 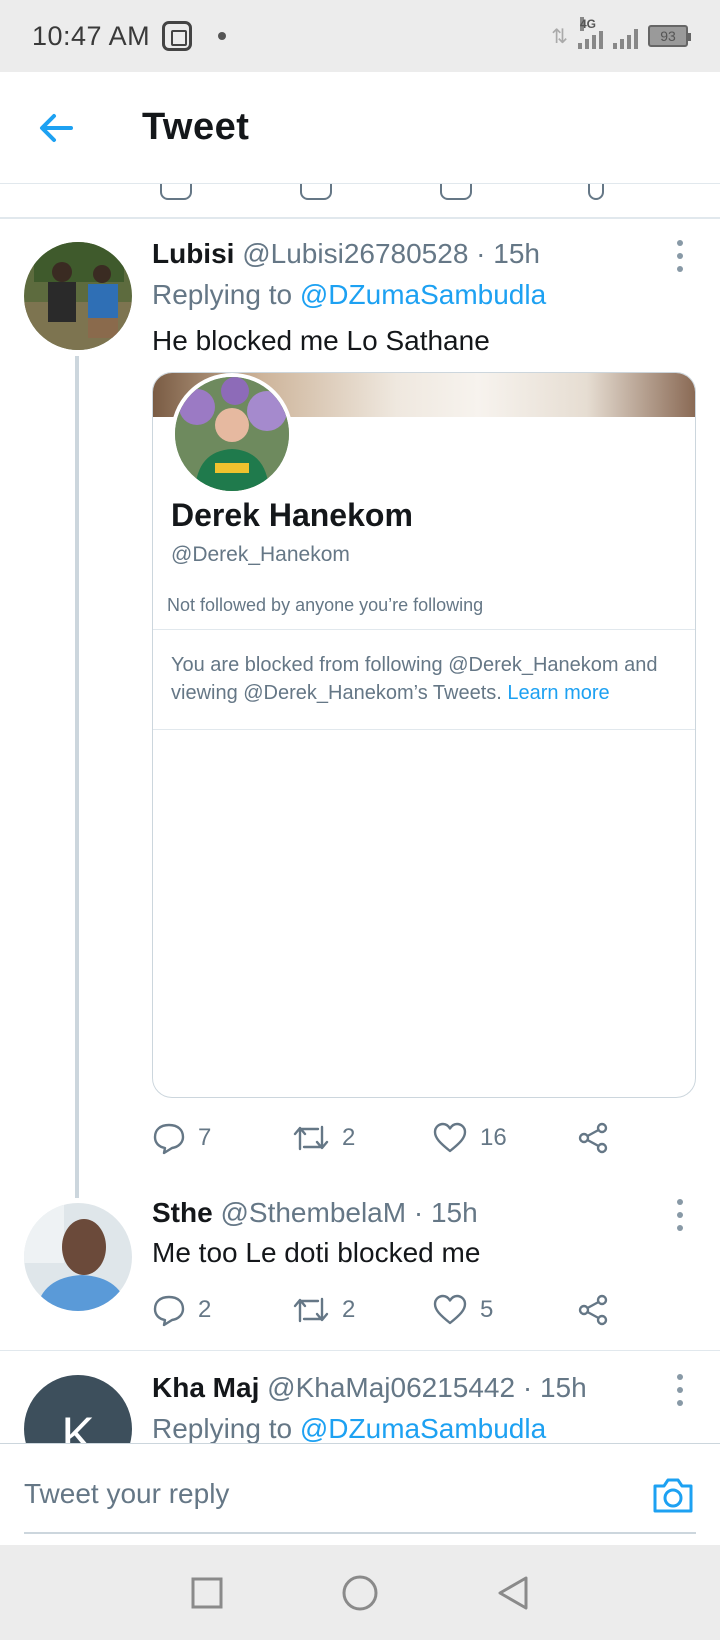 What do you see at coordinates (222, 36) in the screenshot?
I see `notification-dot-icon` at bounding box center [222, 36].